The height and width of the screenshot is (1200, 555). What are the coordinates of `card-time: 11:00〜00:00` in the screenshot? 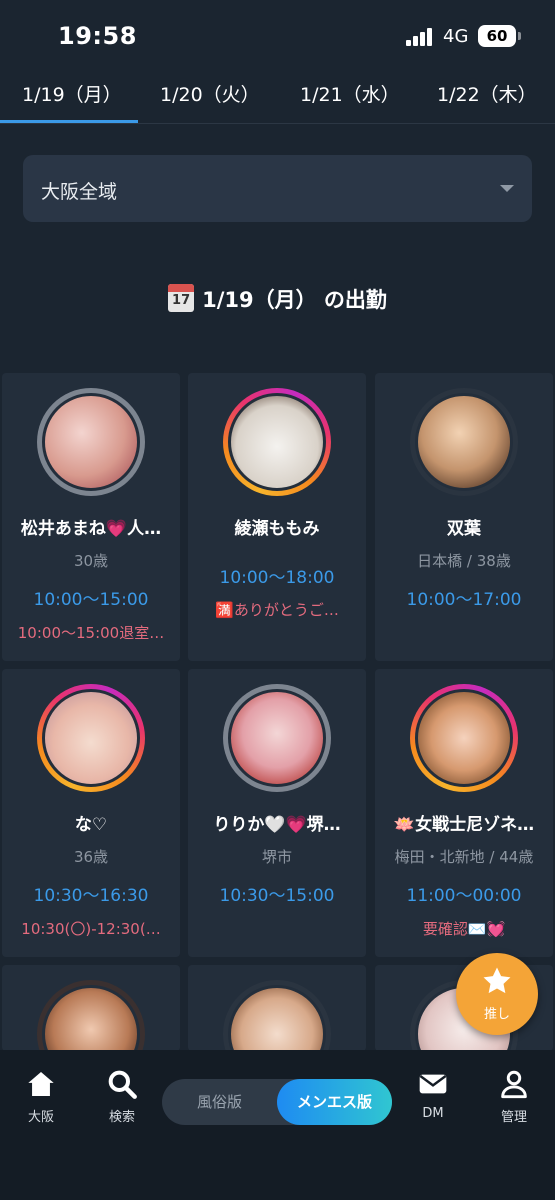 It's located at (464, 896).